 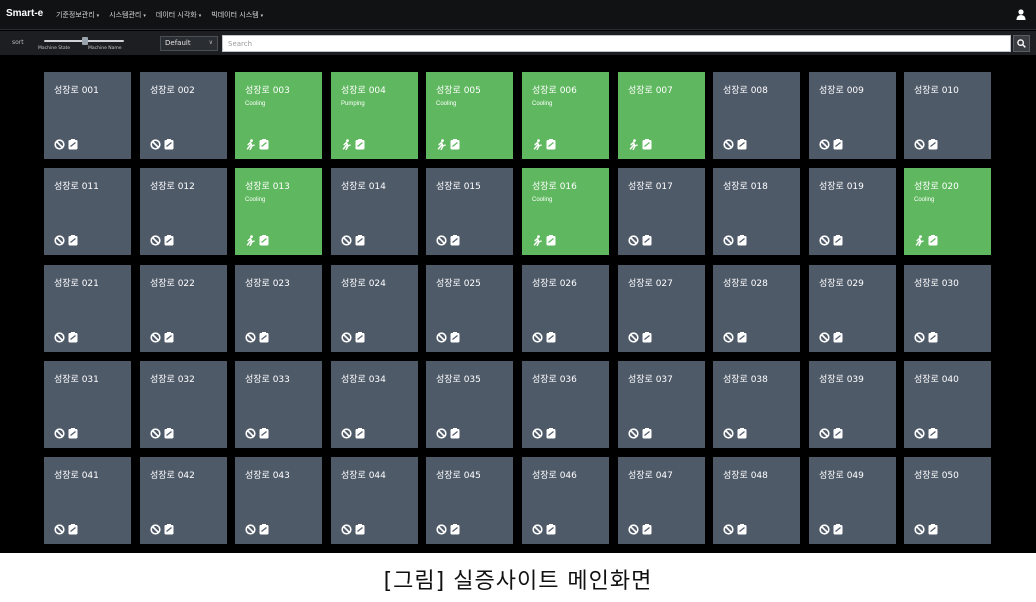 I want to click on menu-item-system: 시스템관리 ▾, so click(x=127, y=15).